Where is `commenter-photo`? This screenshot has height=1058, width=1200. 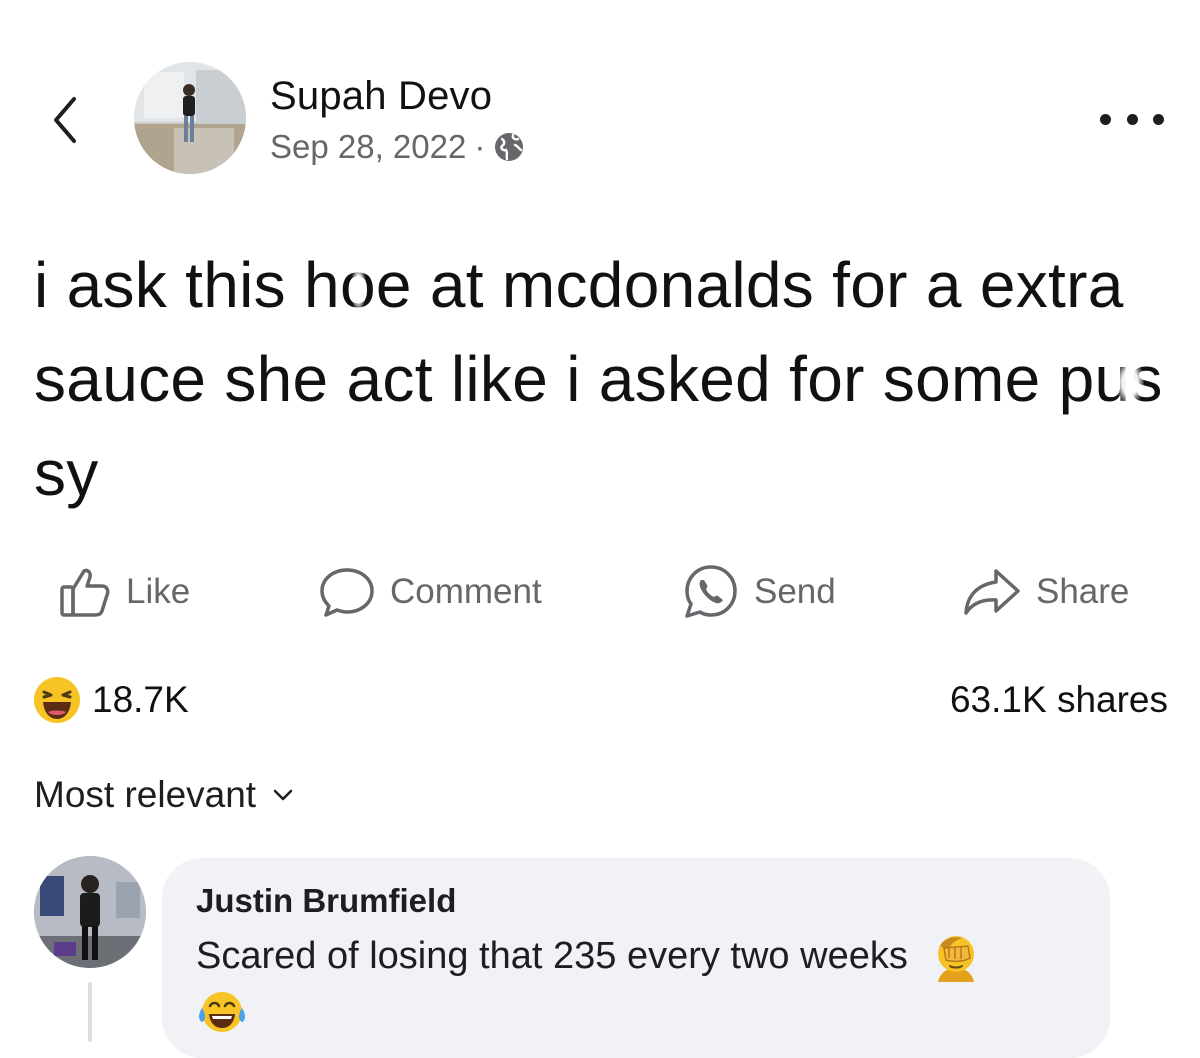
commenter-photo is located at coordinates (90, 912).